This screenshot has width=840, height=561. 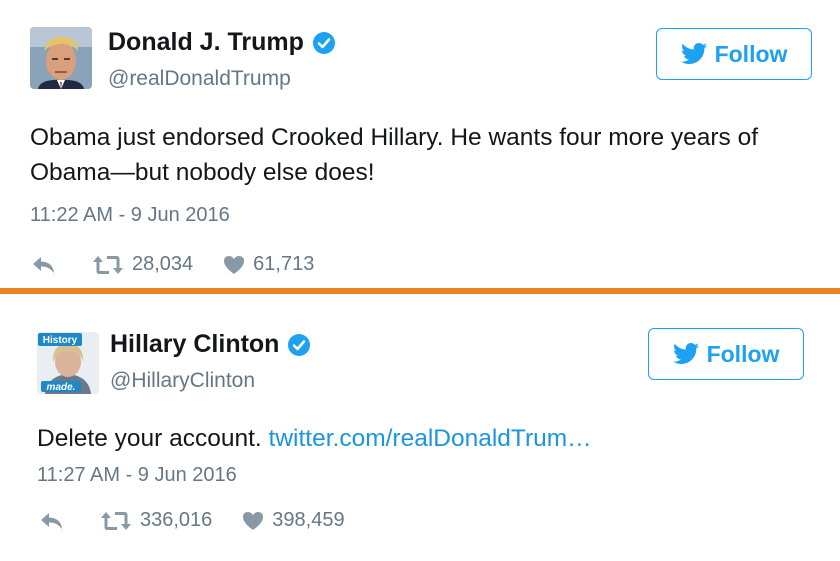 What do you see at coordinates (199, 79) in the screenshot?
I see `handle: @realDonaldTrump` at bounding box center [199, 79].